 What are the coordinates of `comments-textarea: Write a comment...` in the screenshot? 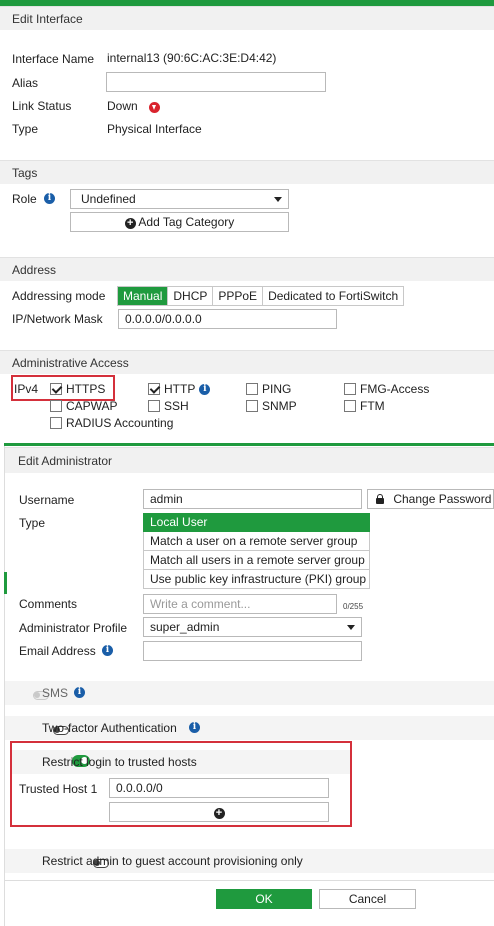 It's located at (240, 604).